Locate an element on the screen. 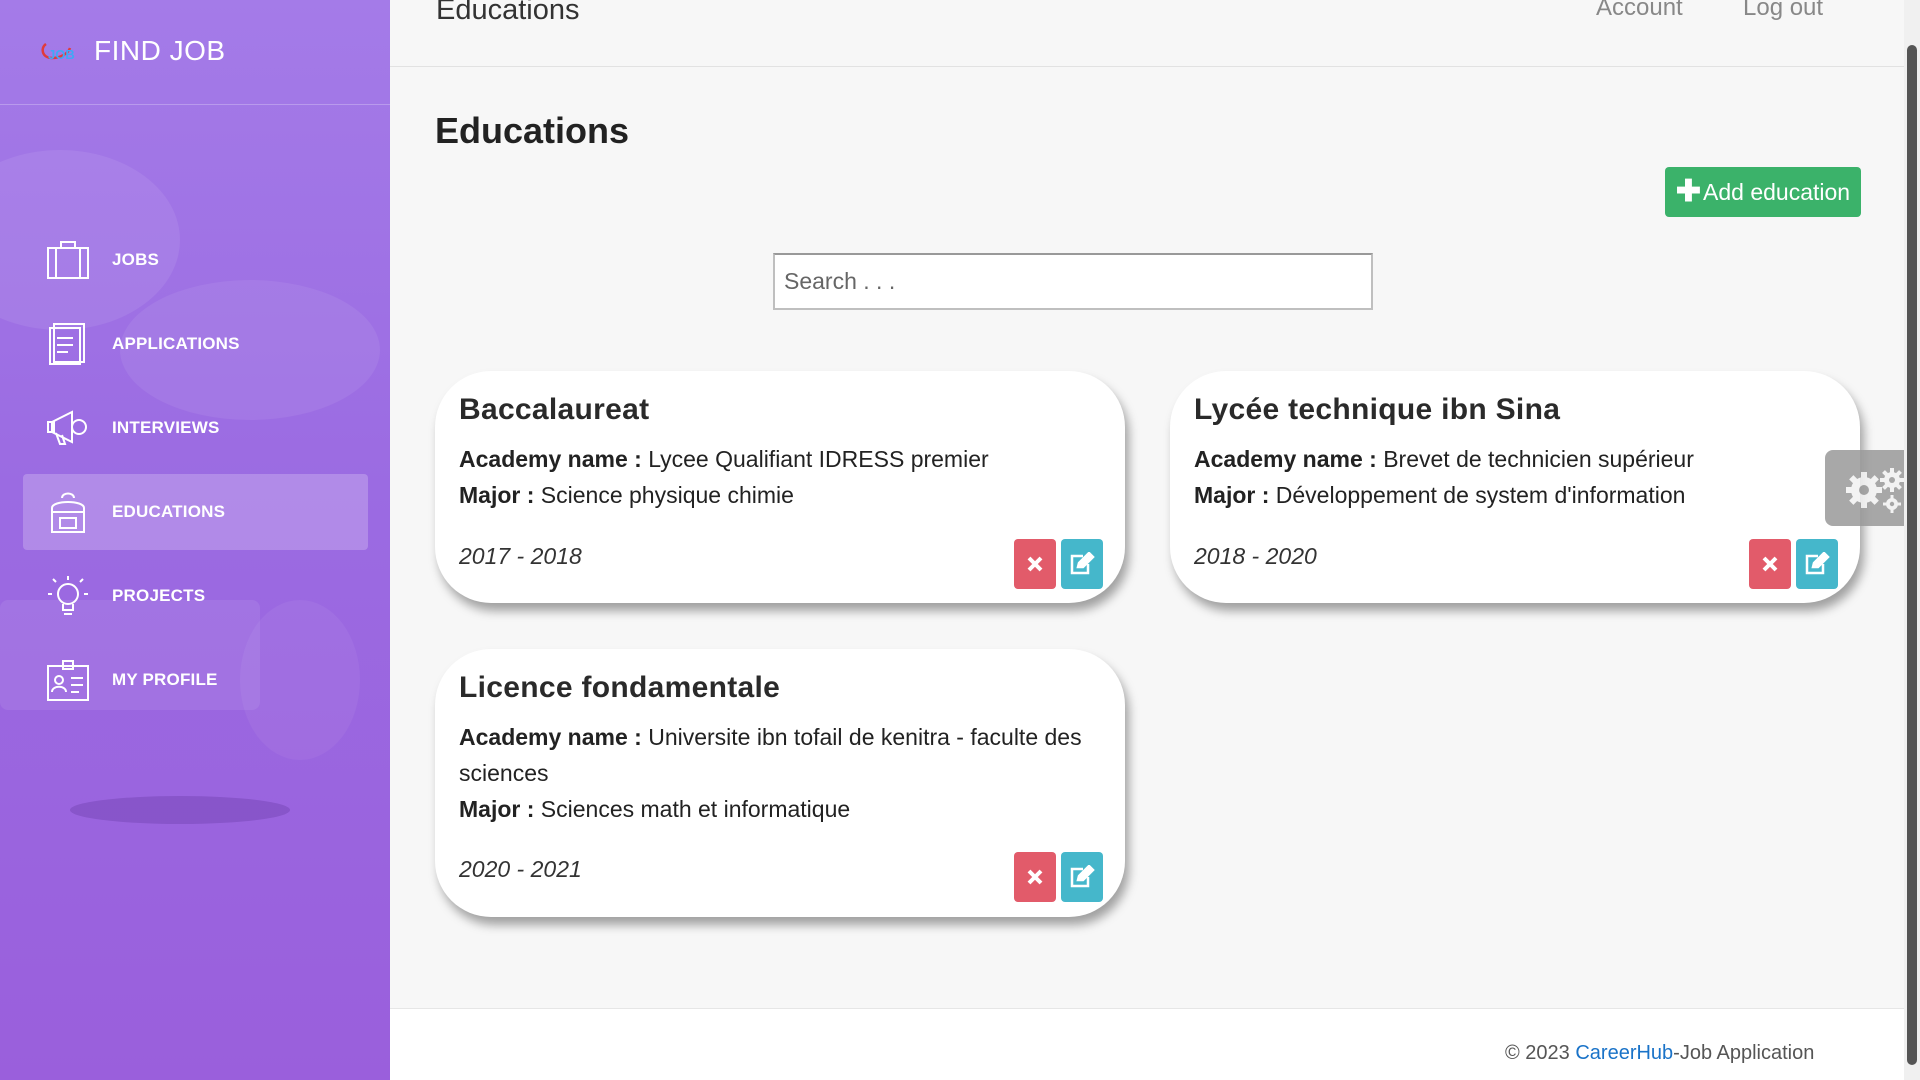 The image size is (1920, 1080). academy-value: Brevet de technicien supérieur is located at coordinates (1538, 459).